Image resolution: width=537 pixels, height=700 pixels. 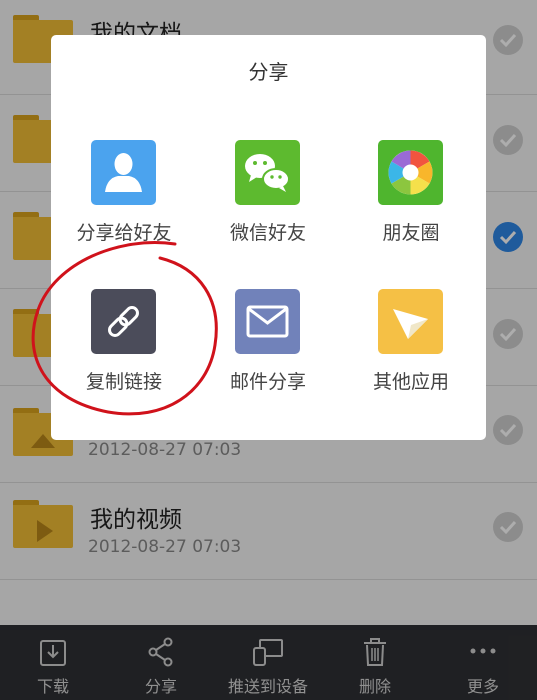 I want to click on moments-button: 朋友圈, so click(x=411, y=200).